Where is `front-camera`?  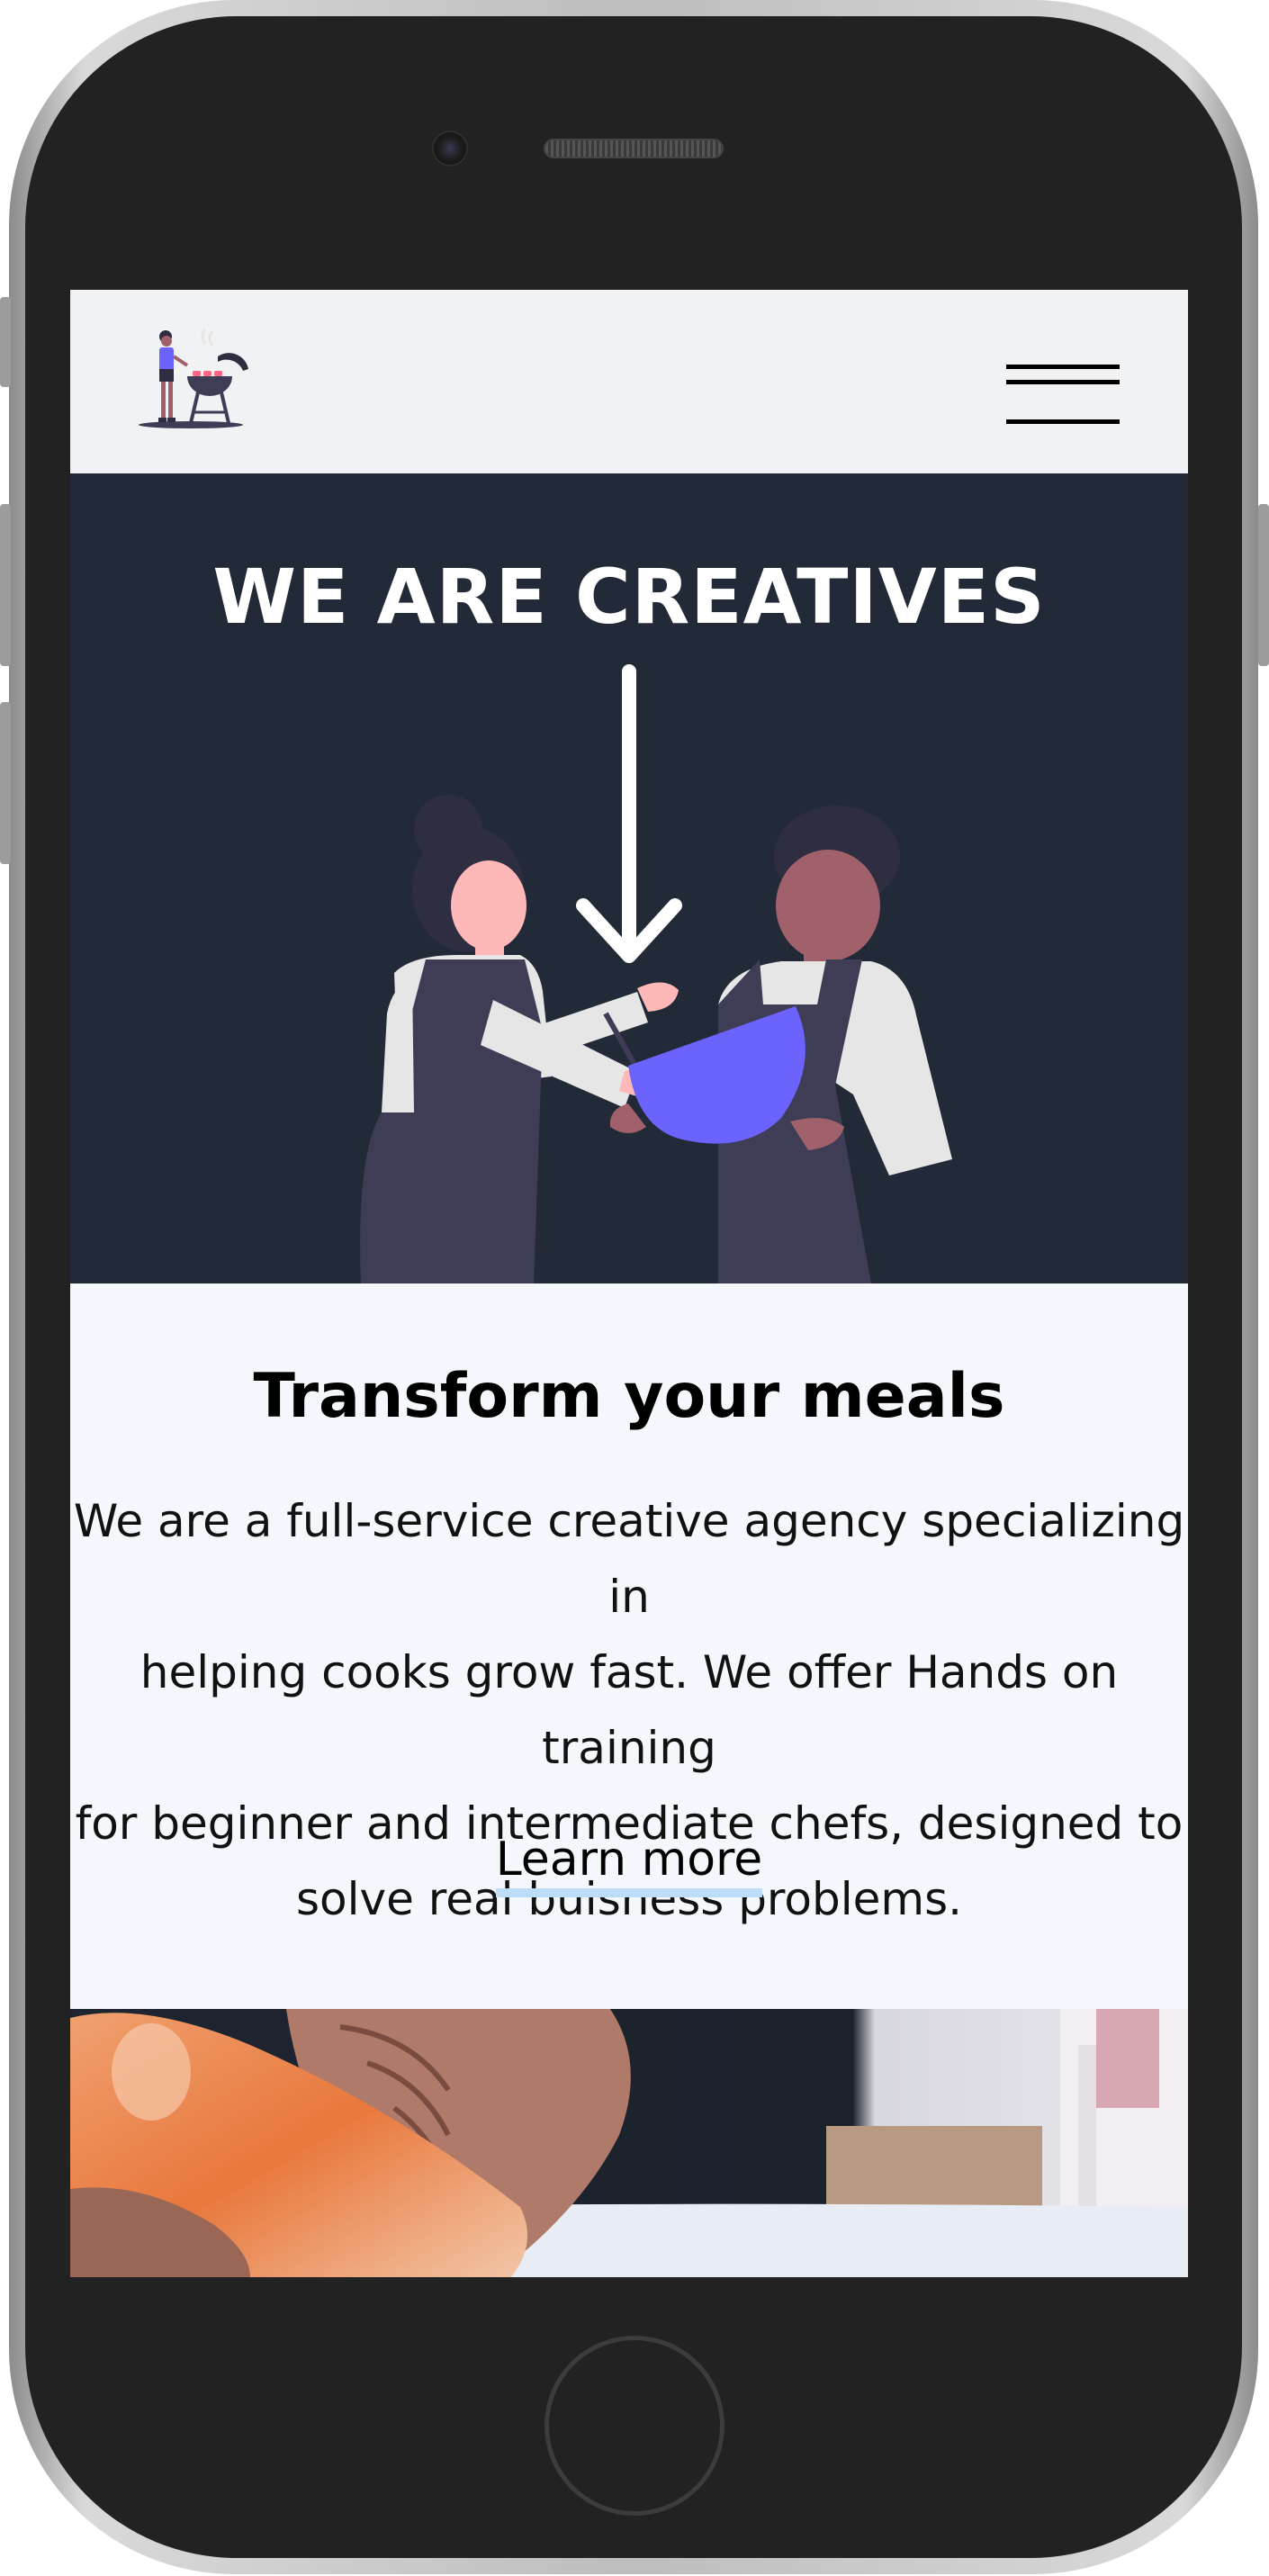
front-camera is located at coordinates (450, 149).